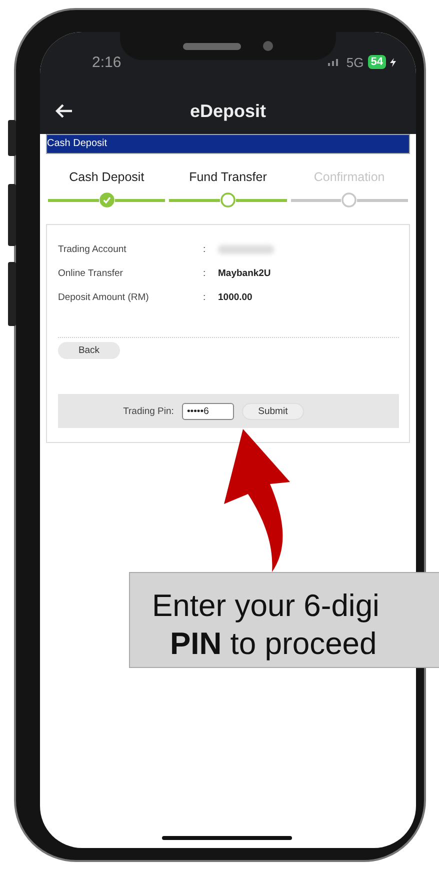 The height and width of the screenshot is (870, 439). I want to click on pin-label: Trading Pin:, so click(148, 411).